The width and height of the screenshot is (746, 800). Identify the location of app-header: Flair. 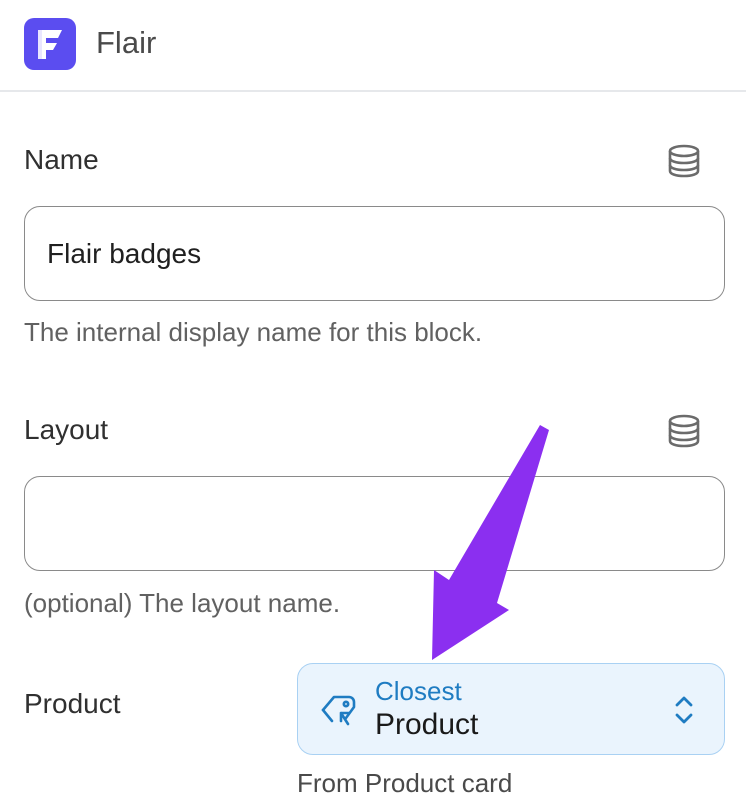
(373, 46).